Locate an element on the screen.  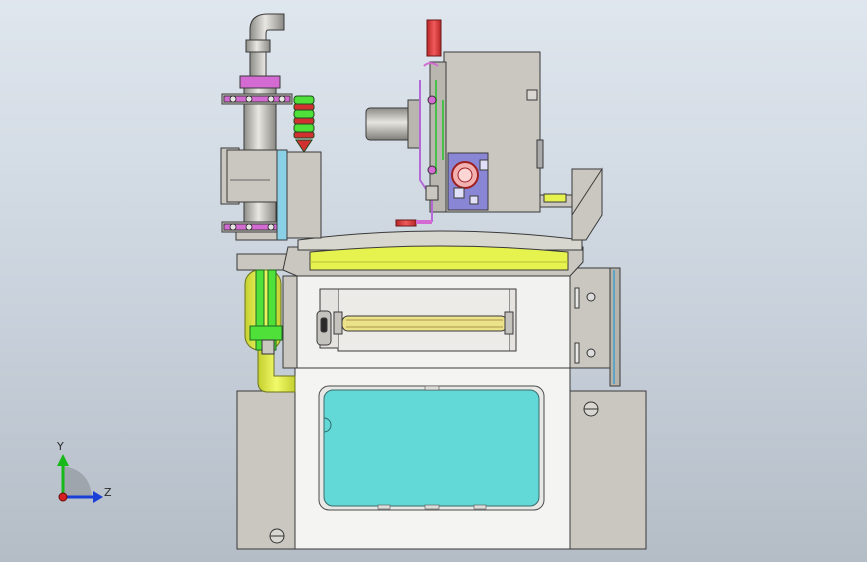
motor-cylinder is located at coordinates (390, 124).